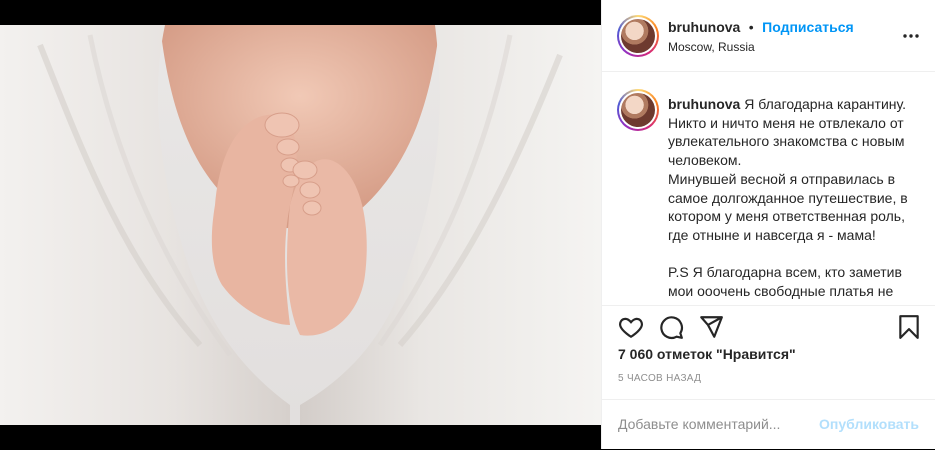  Describe the element at coordinates (768, 36) in the screenshot. I see `post-header: bruhunova • Подписаться Moscow, Russia` at that location.